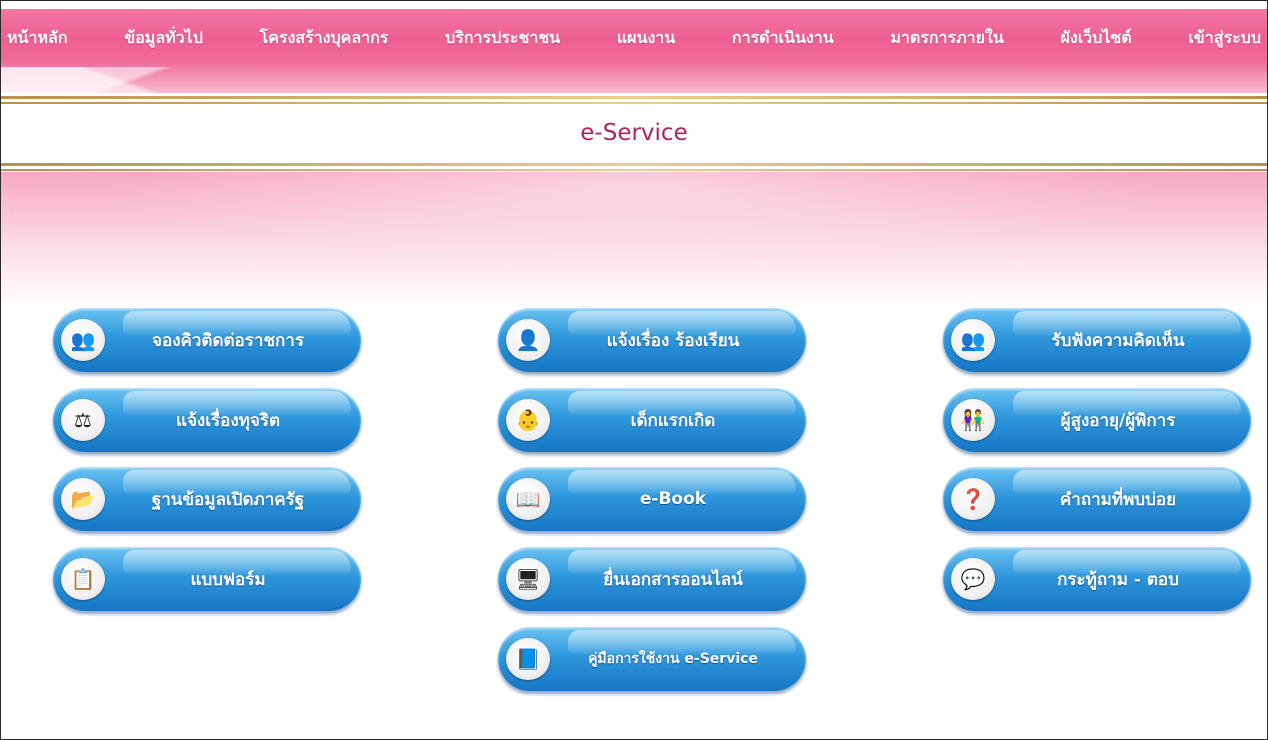 The image size is (1268, 740). Describe the element at coordinates (1096, 38) in the screenshot. I see `nav-item-sitemap: ผังเว็บไซต์` at that location.